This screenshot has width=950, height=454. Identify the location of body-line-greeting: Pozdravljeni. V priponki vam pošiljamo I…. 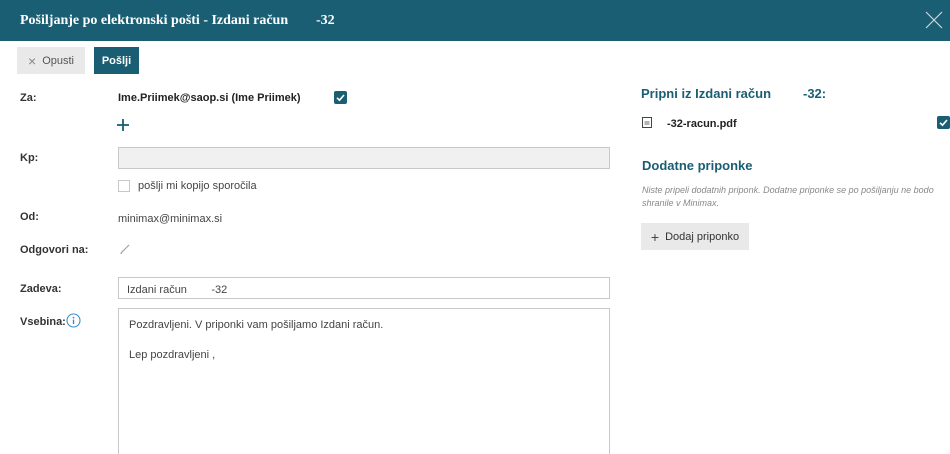
(256, 325).